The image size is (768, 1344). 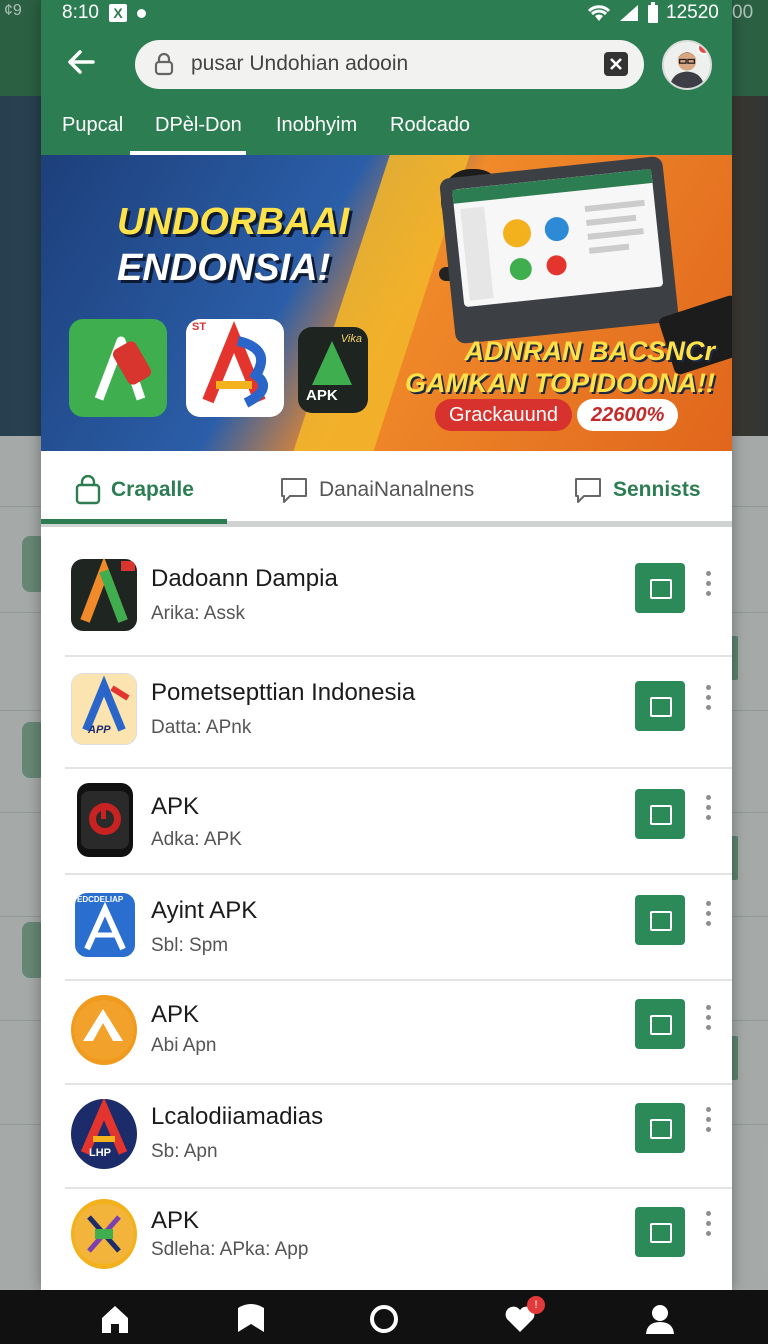 I want to click on banner-headline-line1: UNDORBAAI, so click(x=233, y=222).